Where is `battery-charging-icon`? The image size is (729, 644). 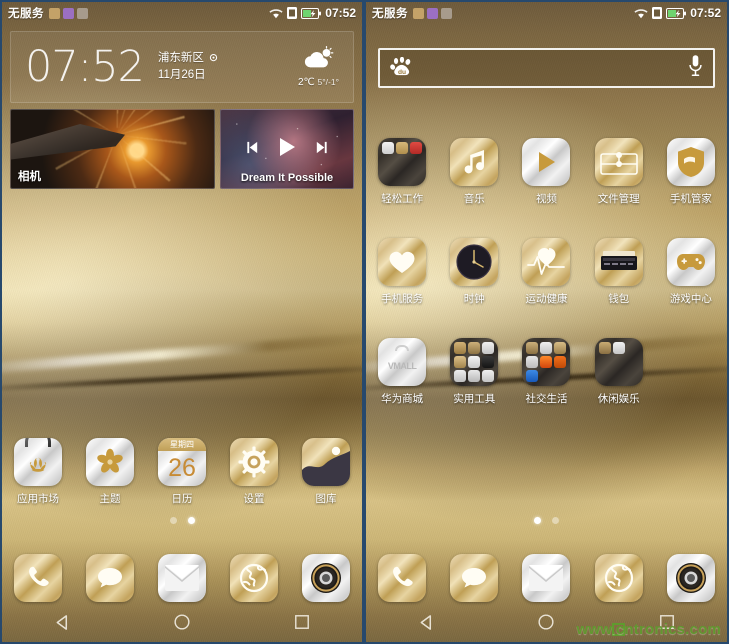 battery-charging-icon is located at coordinates (676, 13).